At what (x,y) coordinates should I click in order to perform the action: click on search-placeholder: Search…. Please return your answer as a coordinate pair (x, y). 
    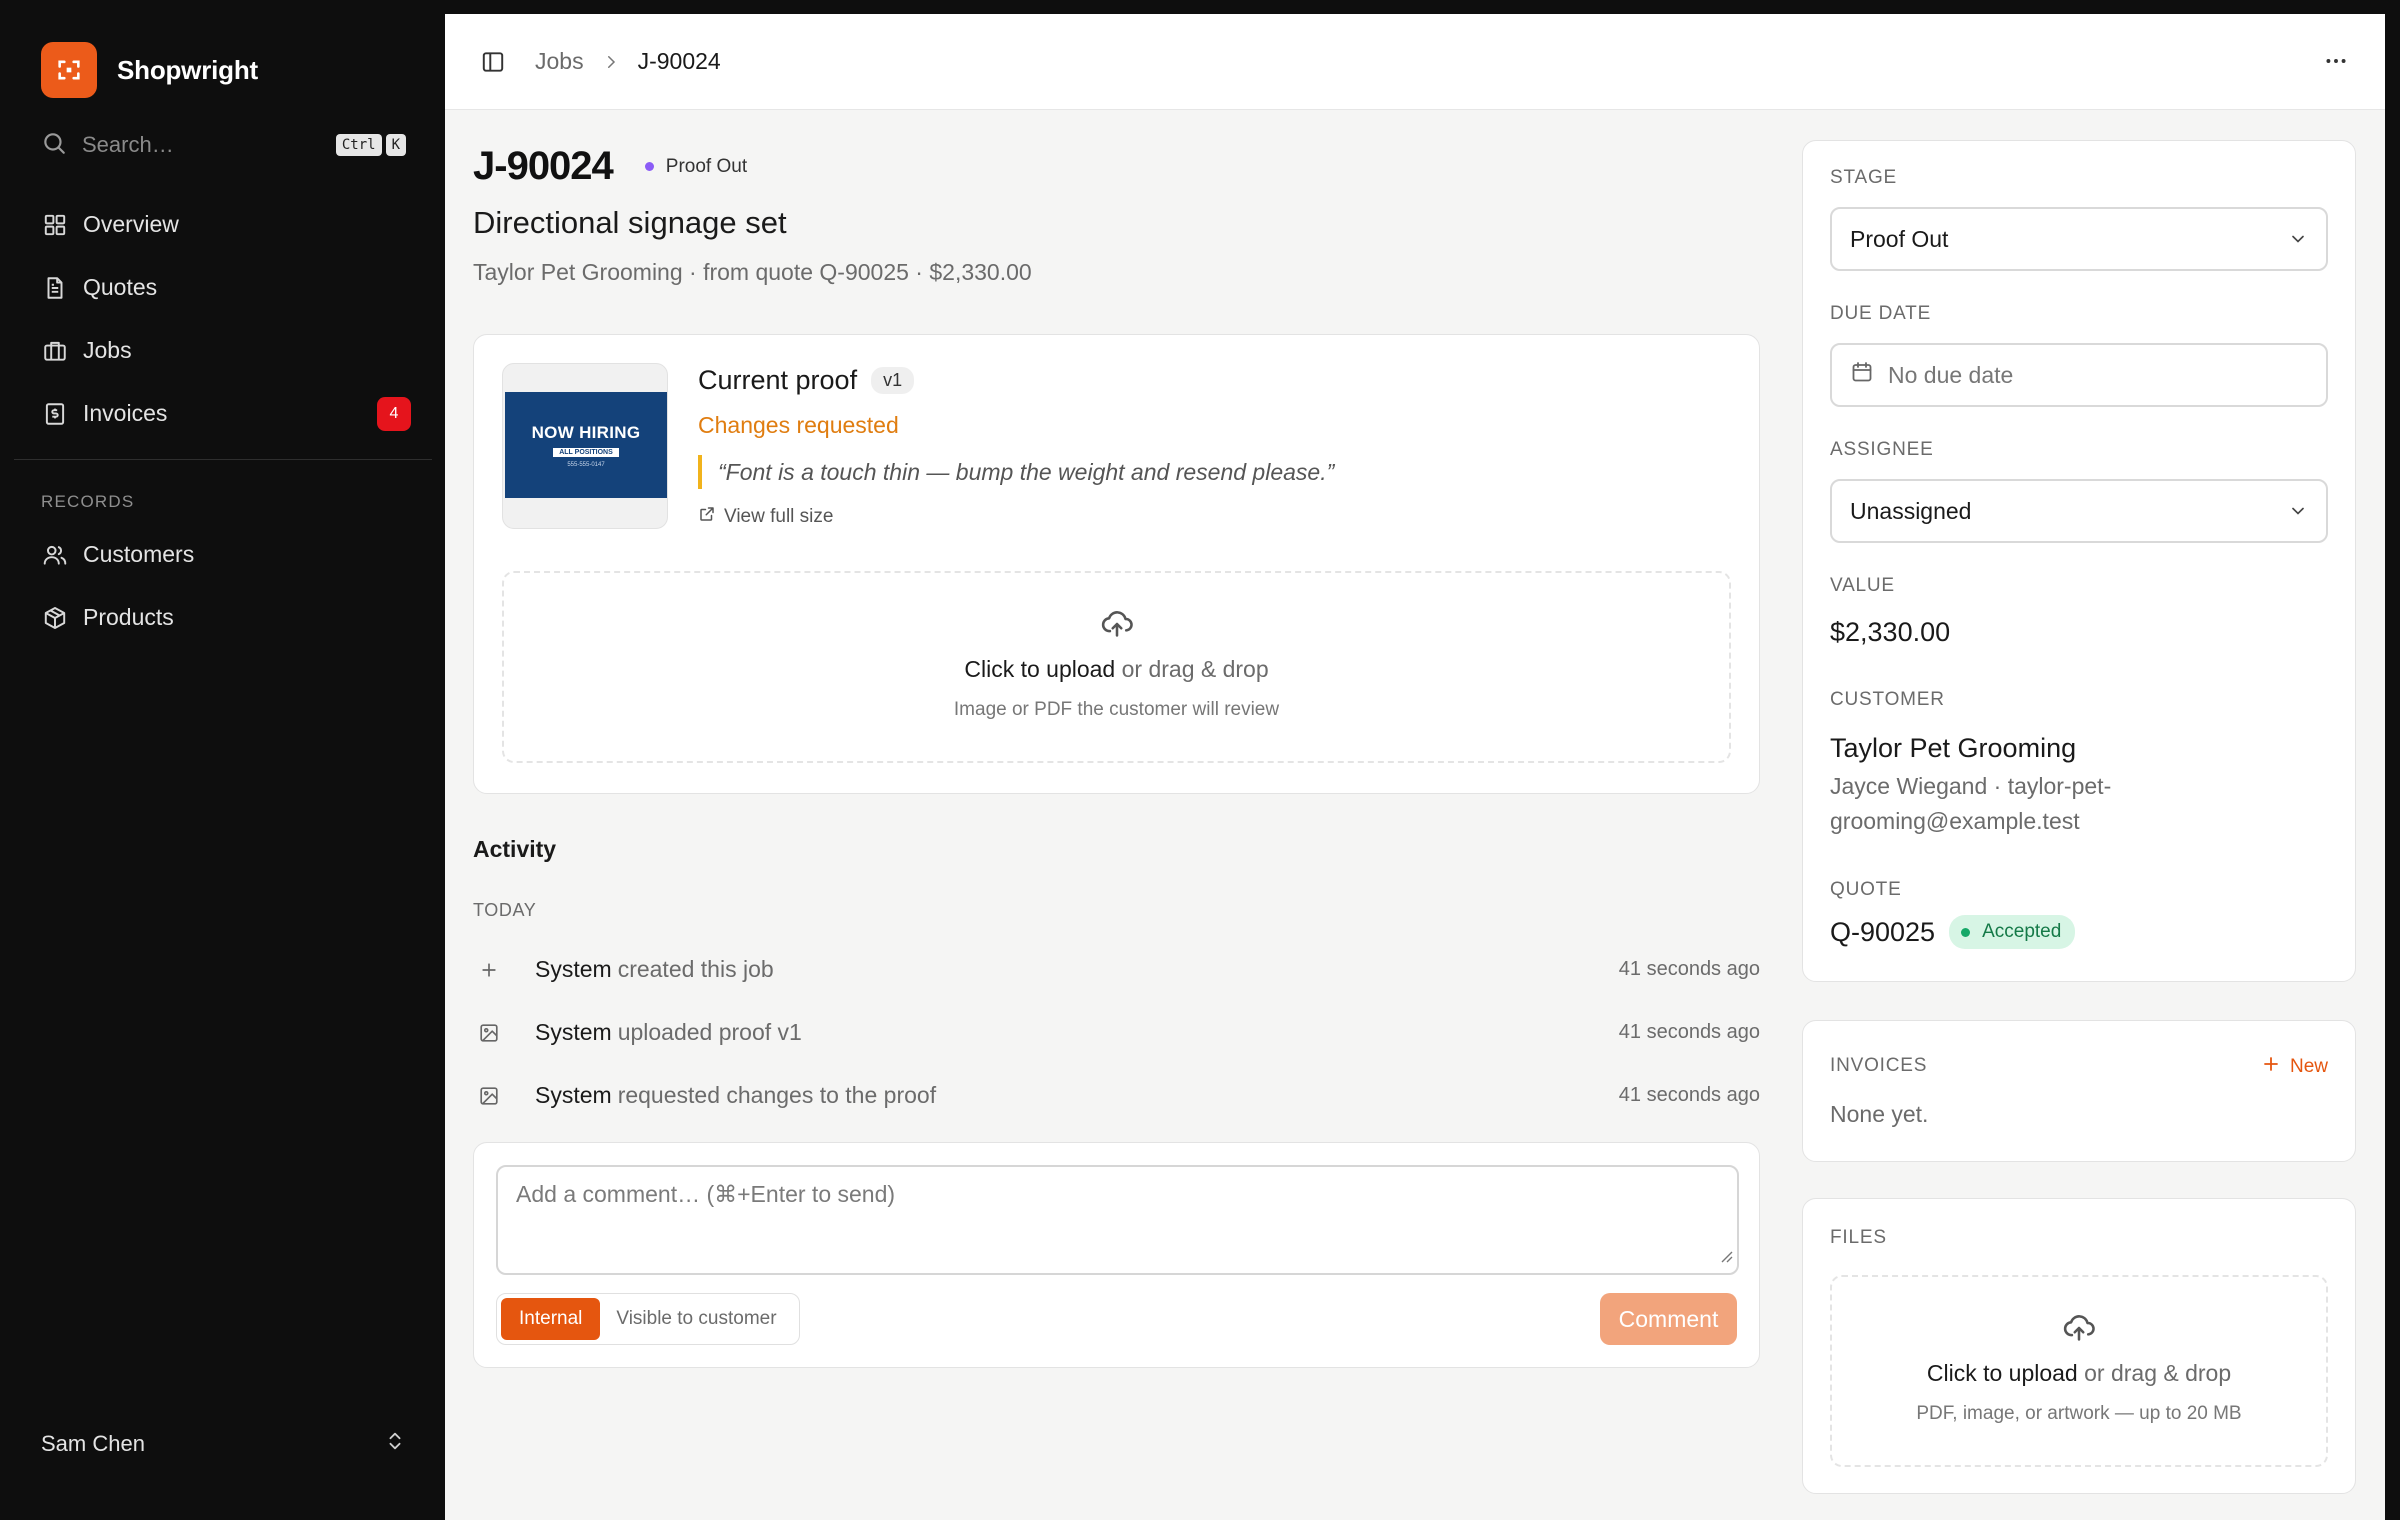
    Looking at the image, I should click on (128, 144).